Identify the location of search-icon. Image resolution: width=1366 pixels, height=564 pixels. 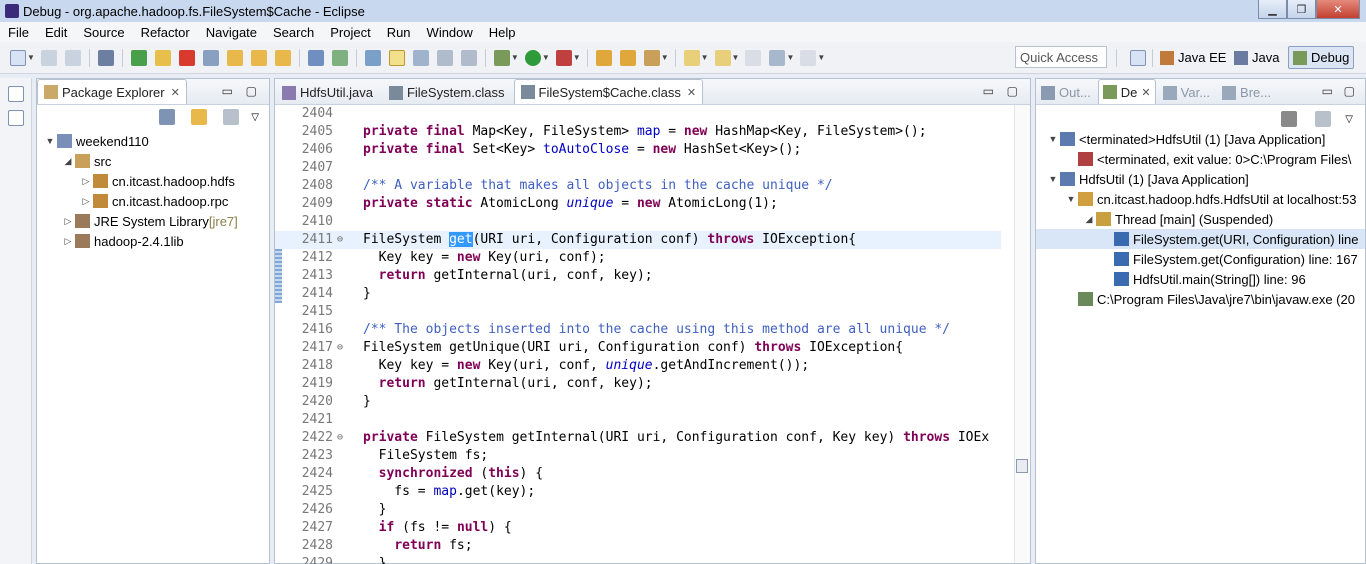
(651, 57).